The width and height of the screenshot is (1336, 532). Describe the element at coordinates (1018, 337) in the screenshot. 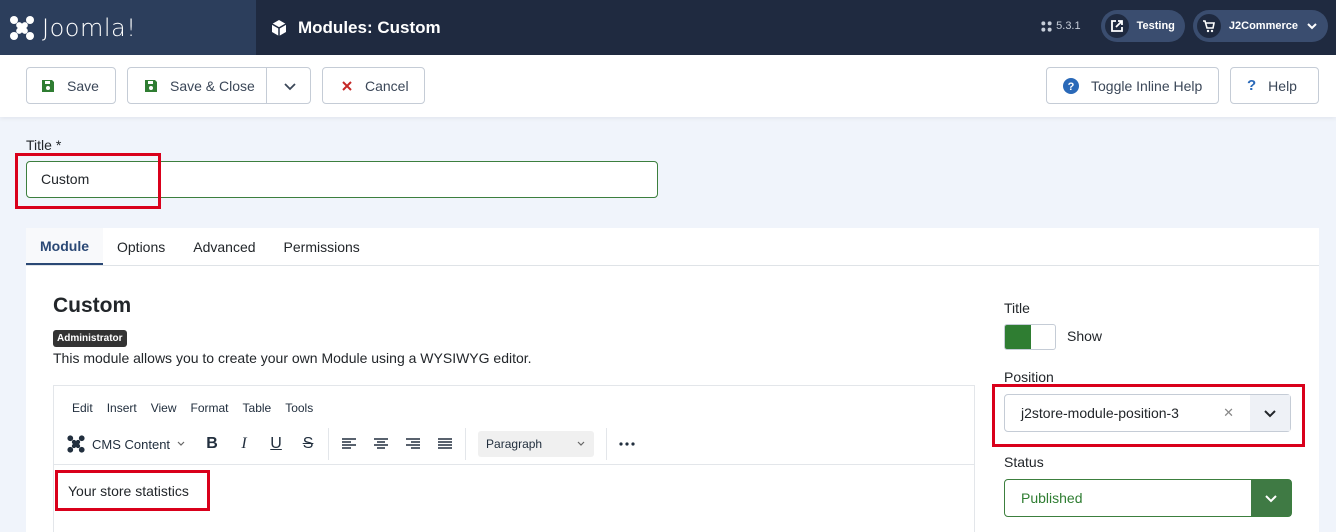

I see `toggle-on-indicator` at that location.